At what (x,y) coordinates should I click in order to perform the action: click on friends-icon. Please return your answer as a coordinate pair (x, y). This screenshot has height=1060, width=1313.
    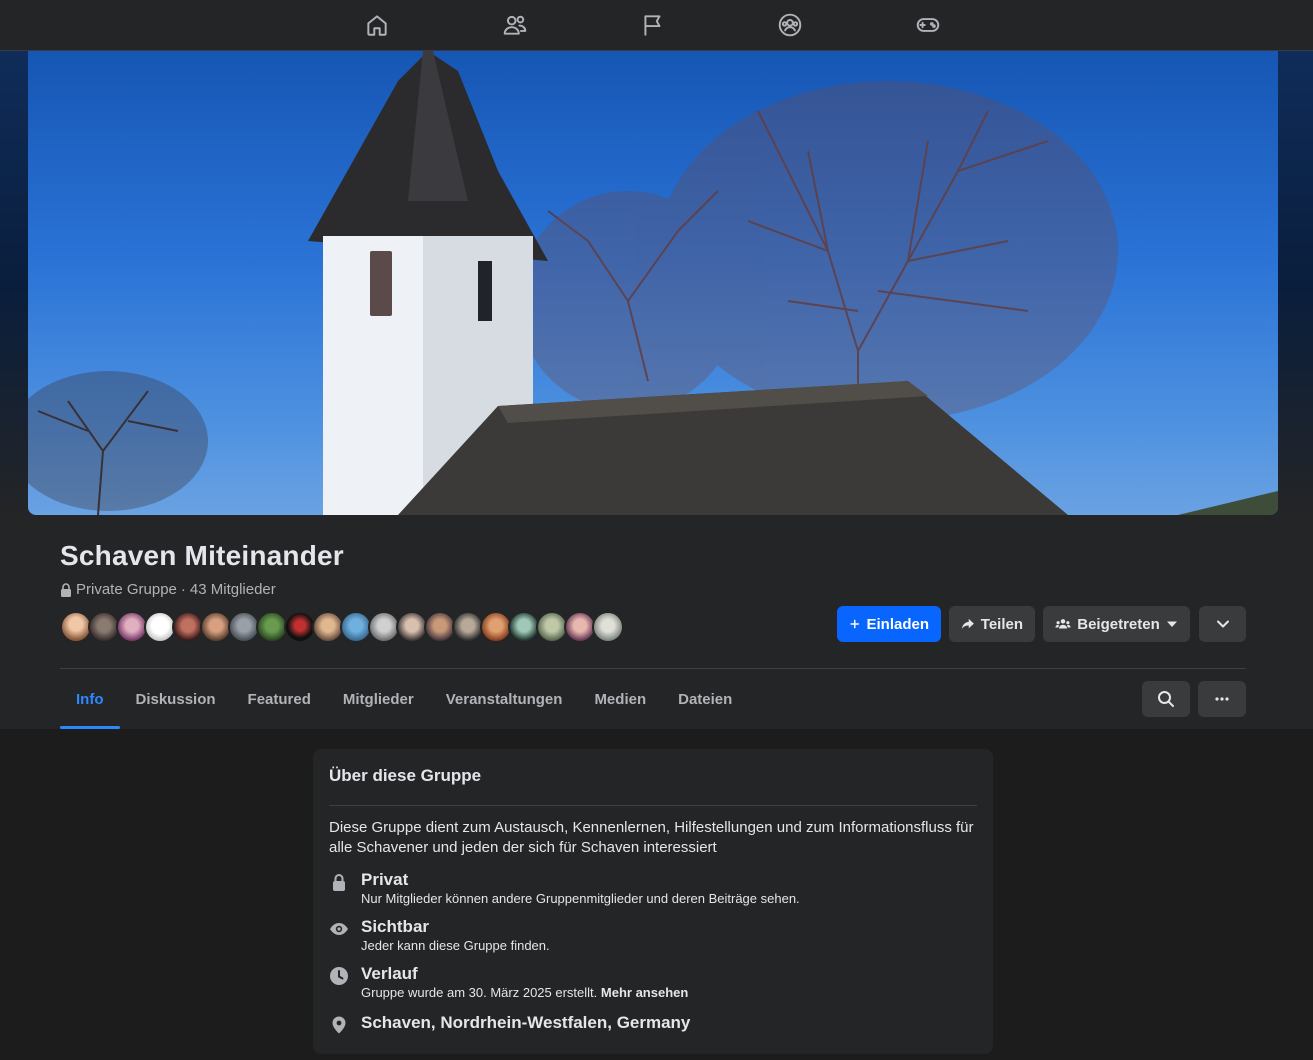
    Looking at the image, I should click on (515, 25).